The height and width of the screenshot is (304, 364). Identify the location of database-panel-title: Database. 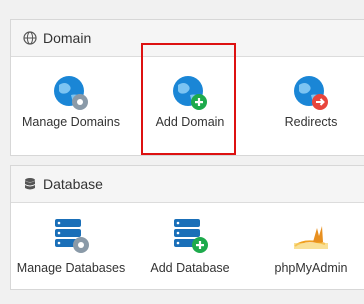
(73, 184).